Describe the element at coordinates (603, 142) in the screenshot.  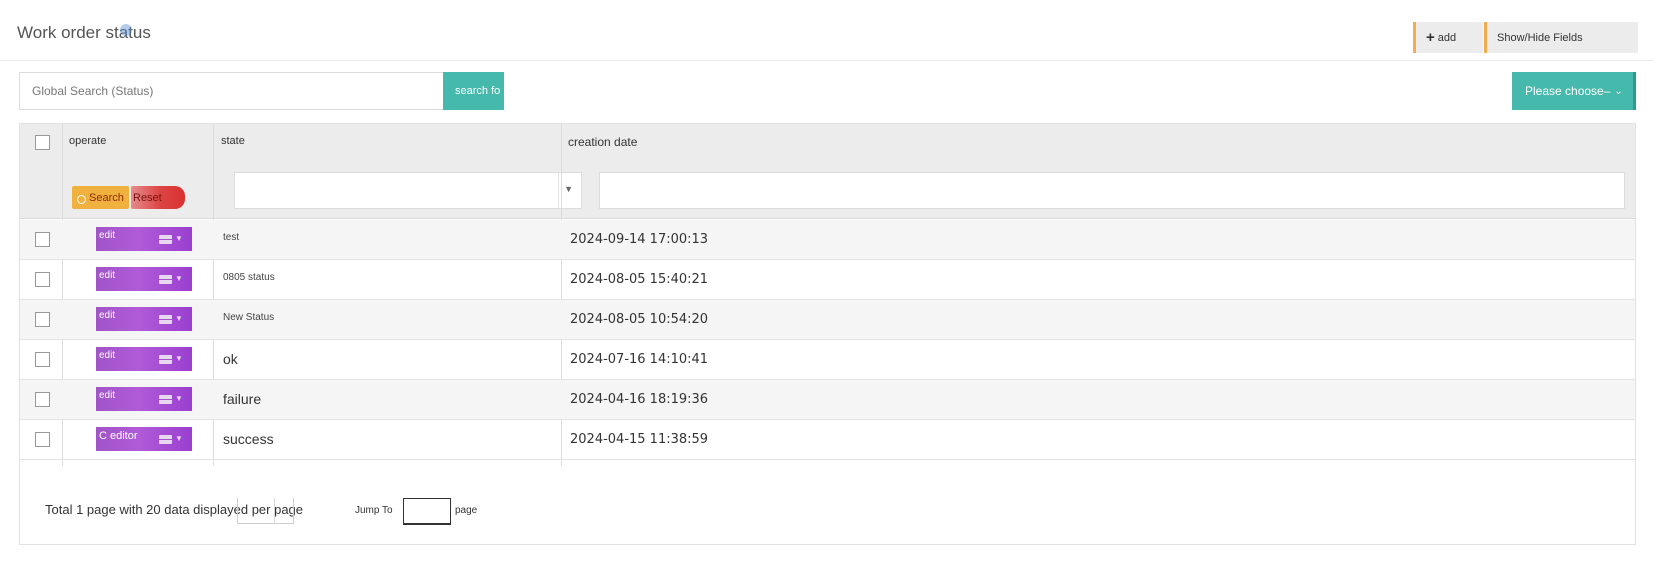
I see `column-header-creation-date: creation date` at that location.